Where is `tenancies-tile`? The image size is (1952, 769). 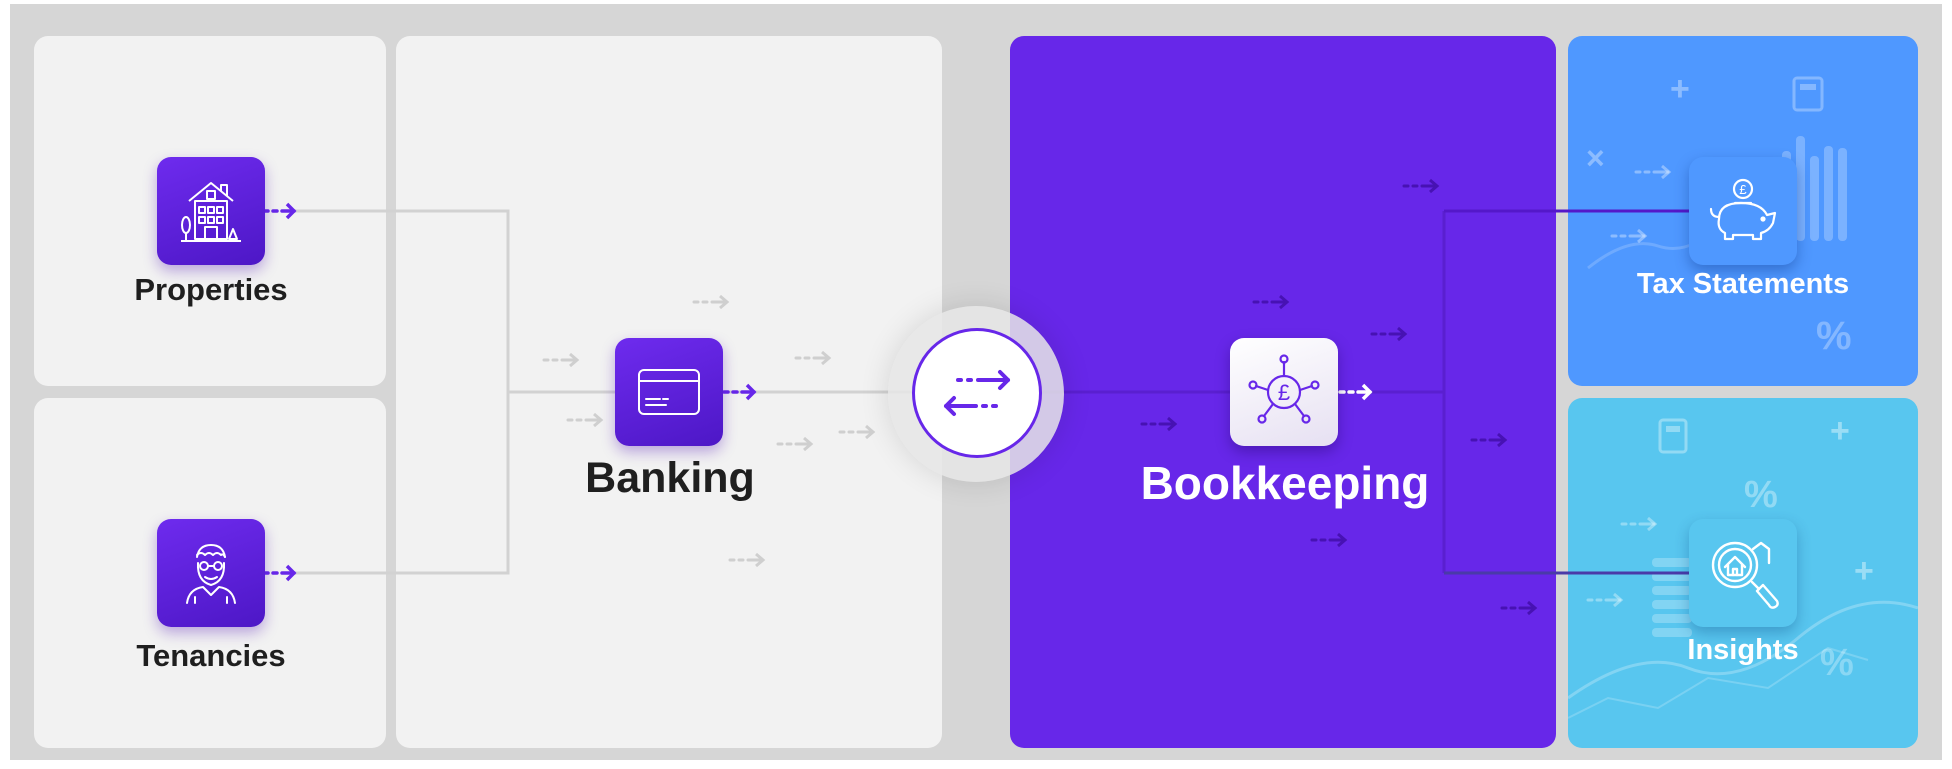
tenancies-tile is located at coordinates (211, 573).